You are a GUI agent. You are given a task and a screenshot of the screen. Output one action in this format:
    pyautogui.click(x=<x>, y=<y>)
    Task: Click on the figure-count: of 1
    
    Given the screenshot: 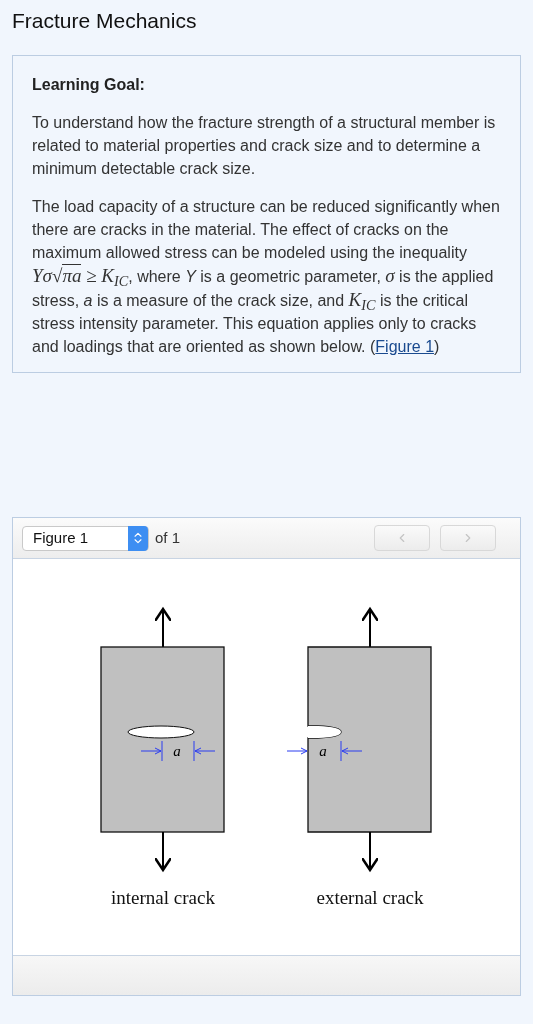 What is the action you would take?
    pyautogui.click(x=168, y=537)
    